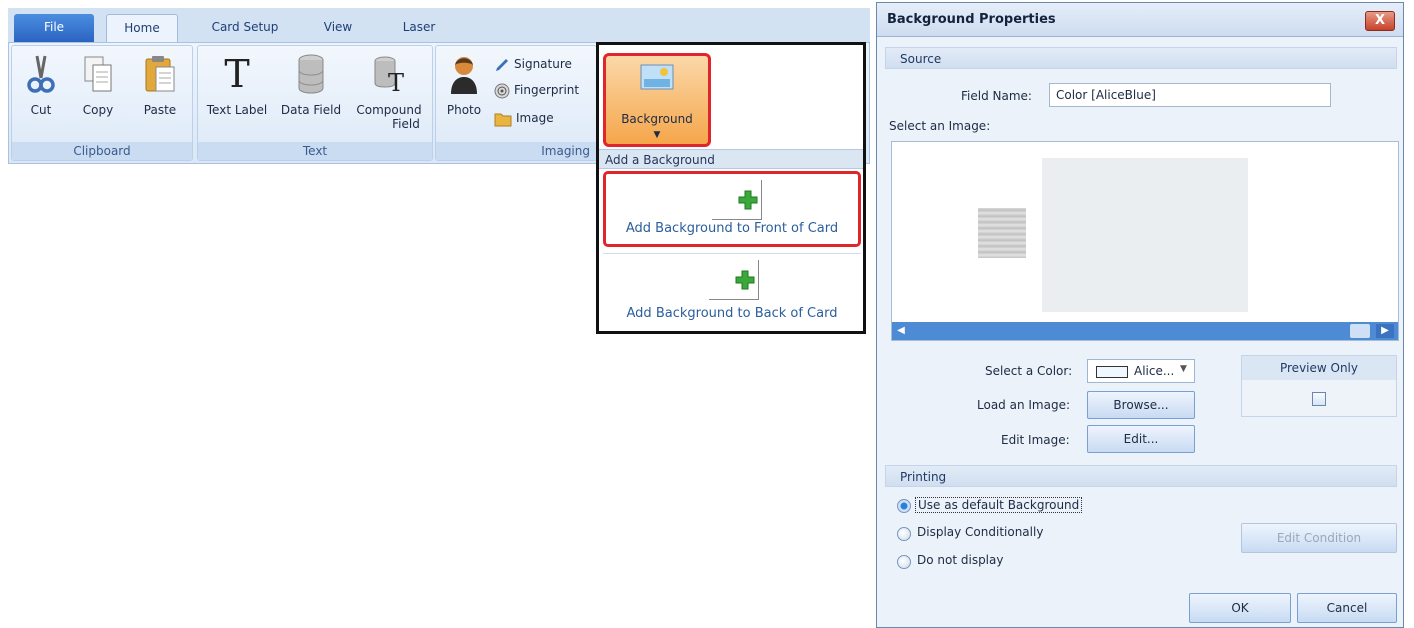 The image size is (1414, 628). I want to click on database-icon, so click(311, 75).